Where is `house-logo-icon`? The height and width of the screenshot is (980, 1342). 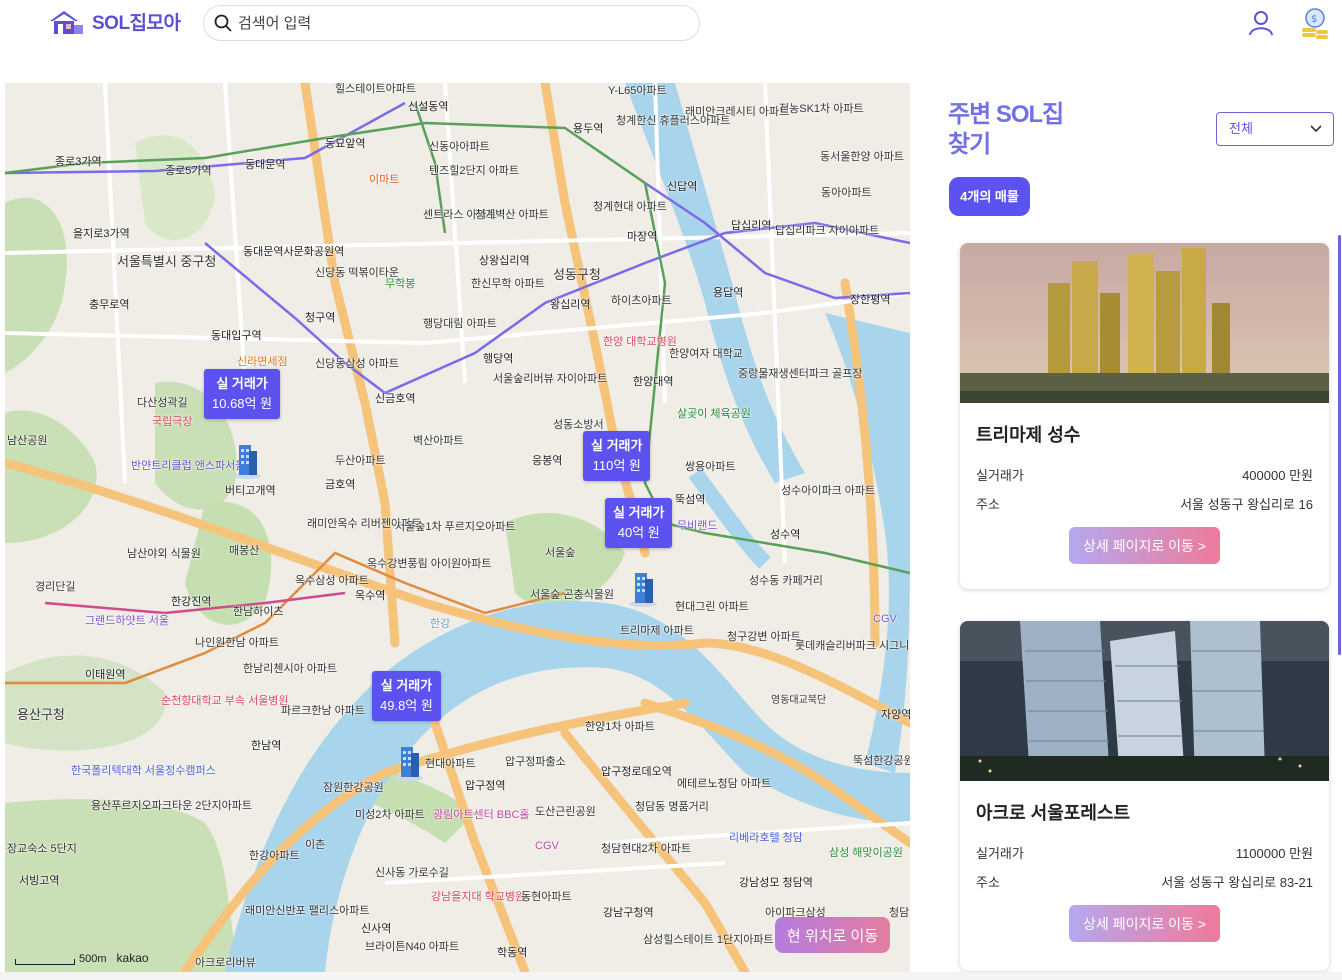
house-logo-icon is located at coordinates (66, 22).